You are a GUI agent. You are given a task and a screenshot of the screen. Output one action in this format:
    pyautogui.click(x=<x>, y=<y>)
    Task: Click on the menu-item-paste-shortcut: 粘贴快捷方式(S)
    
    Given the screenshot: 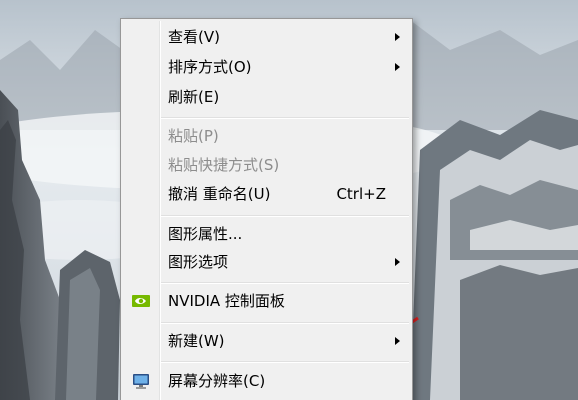 What is the action you would take?
    pyautogui.click(x=266, y=165)
    